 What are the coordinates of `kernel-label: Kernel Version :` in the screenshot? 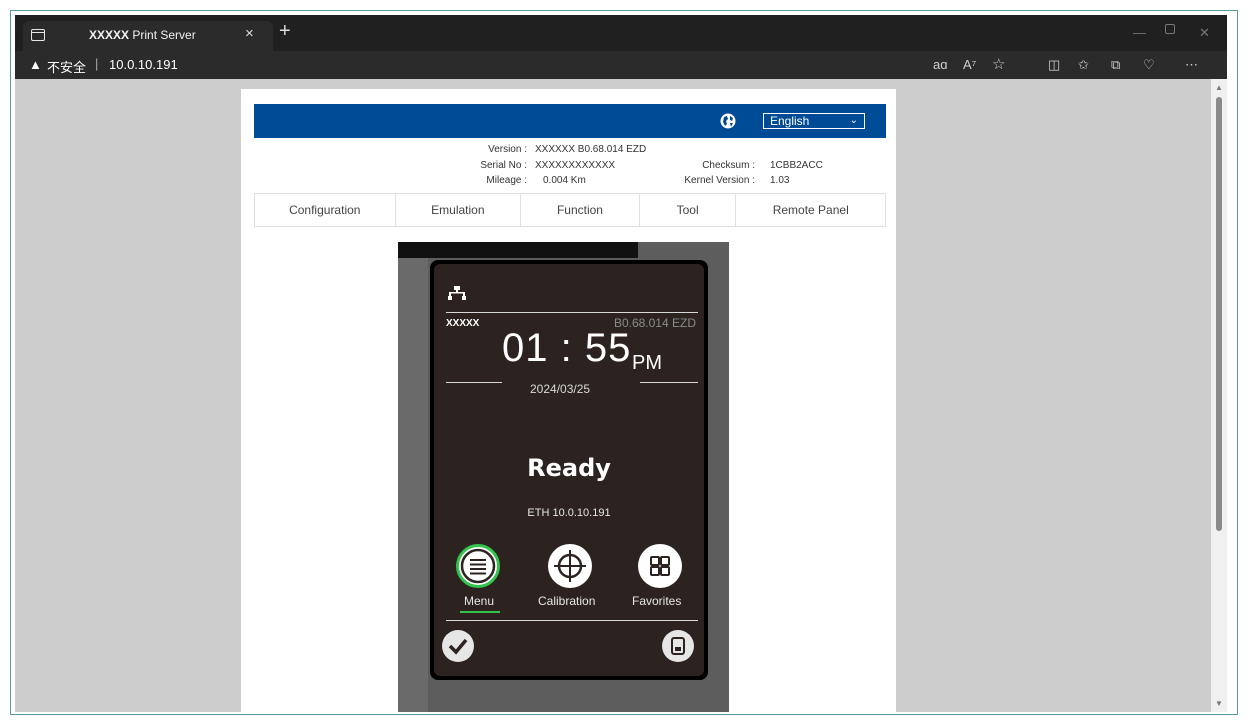 It's located at (719, 180).